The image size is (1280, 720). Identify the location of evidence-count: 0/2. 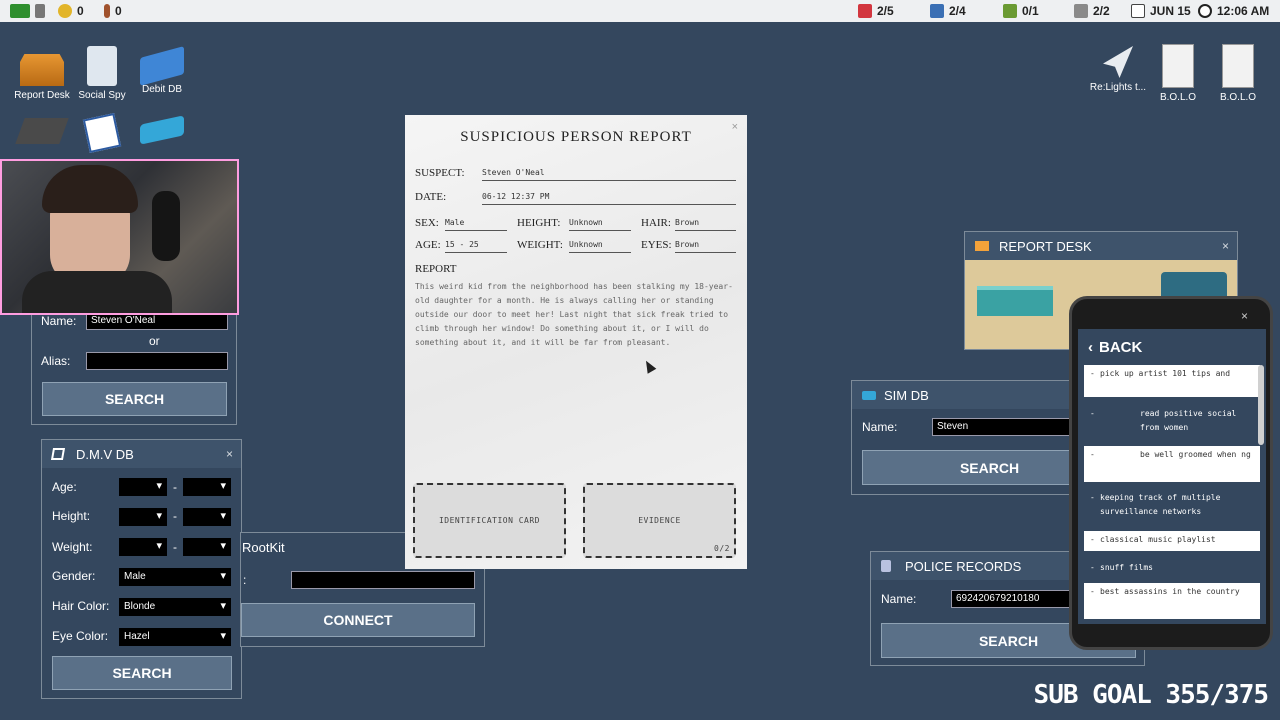
(722, 548).